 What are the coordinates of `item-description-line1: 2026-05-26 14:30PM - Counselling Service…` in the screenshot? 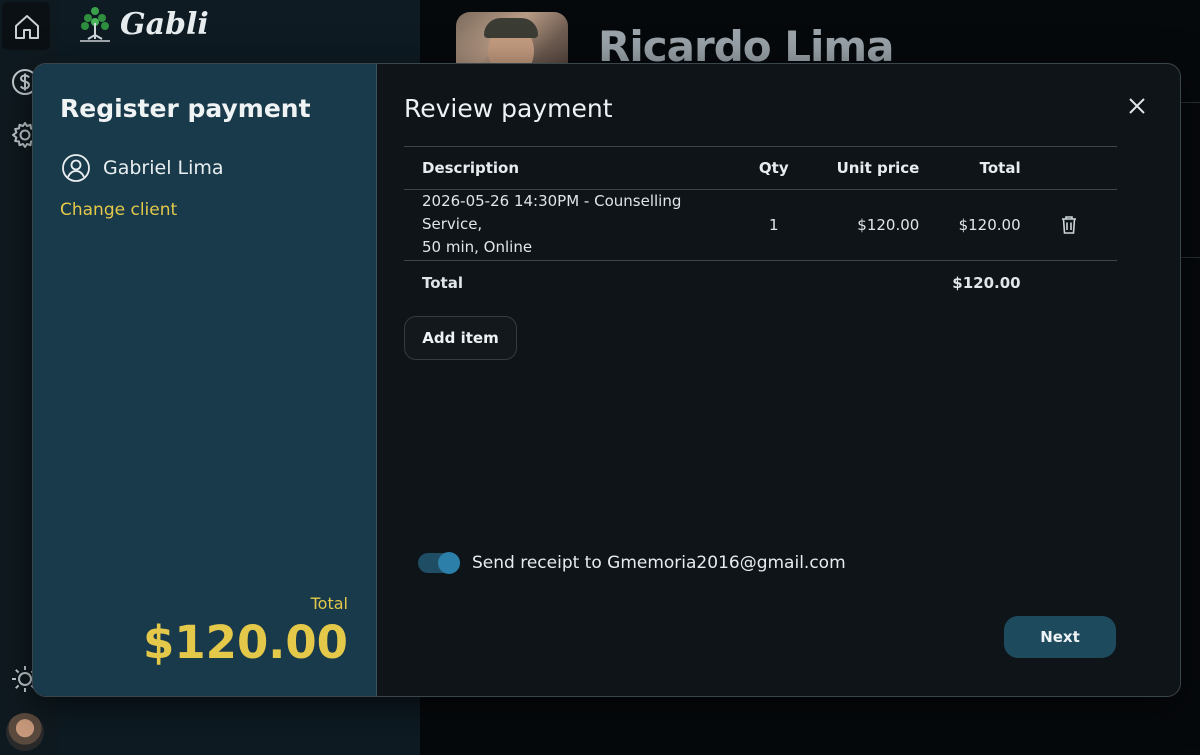 It's located at (552, 212).